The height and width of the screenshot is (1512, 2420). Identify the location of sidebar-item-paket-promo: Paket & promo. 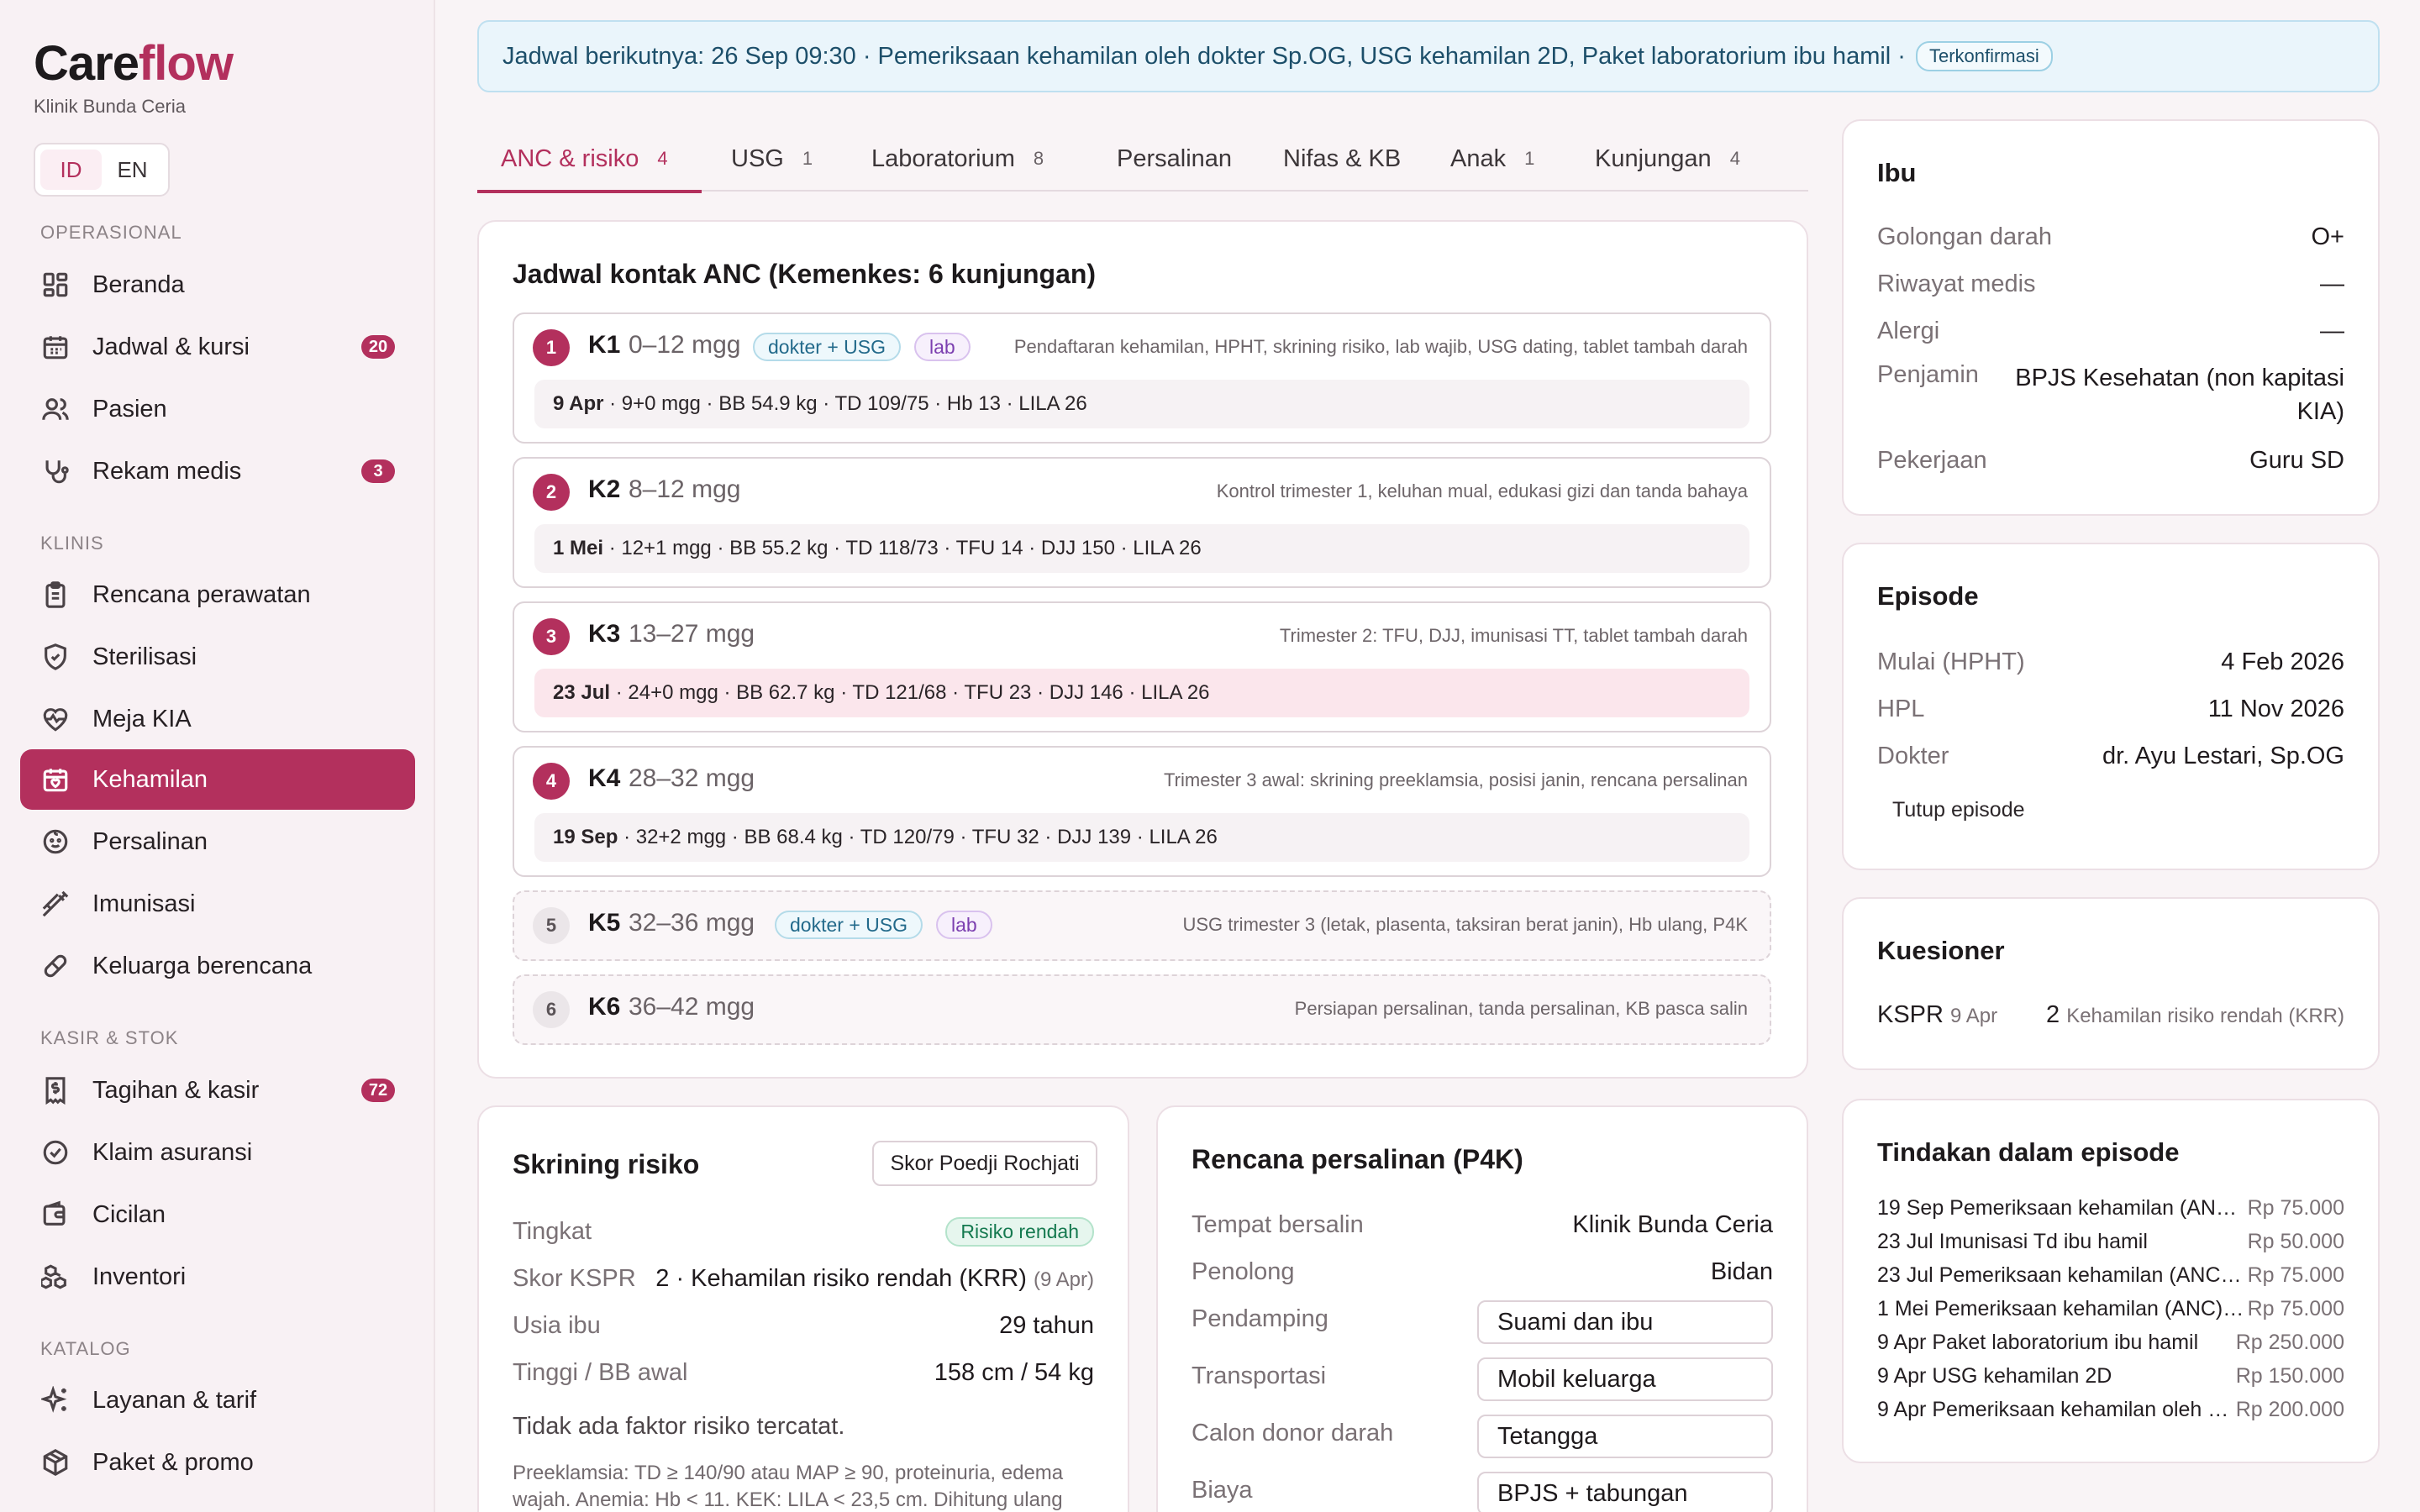
(218, 1462).